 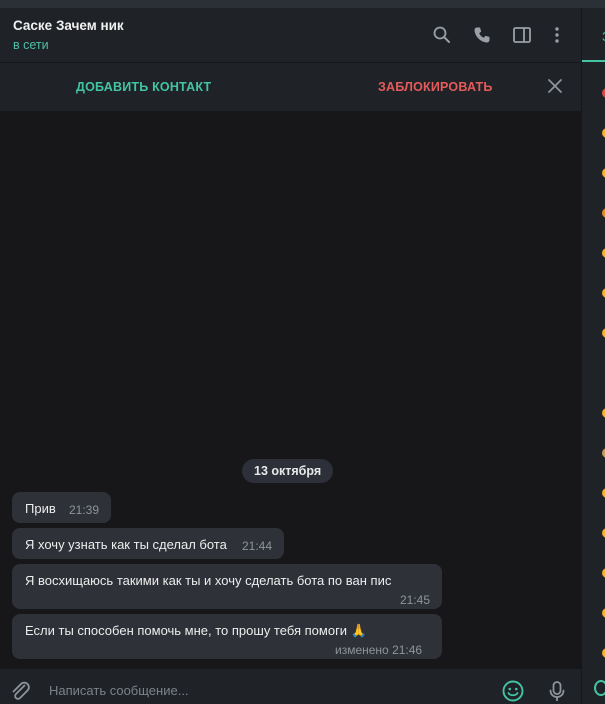 I want to click on chat-title: Саске Зачем ник, so click(x=68, y=25).